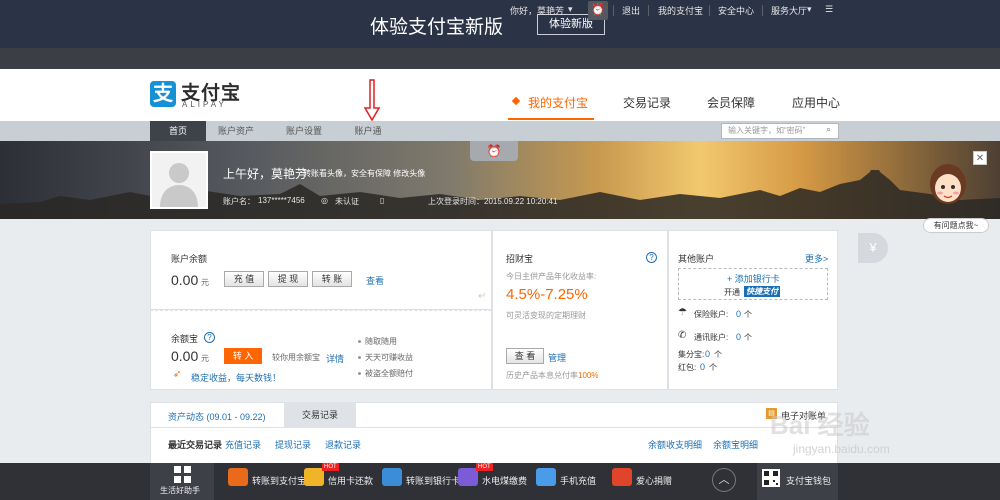 This screenshot has width=1000, height=500. I want to click on my-alipay-link: 我的支付宝, so click(680, 10).